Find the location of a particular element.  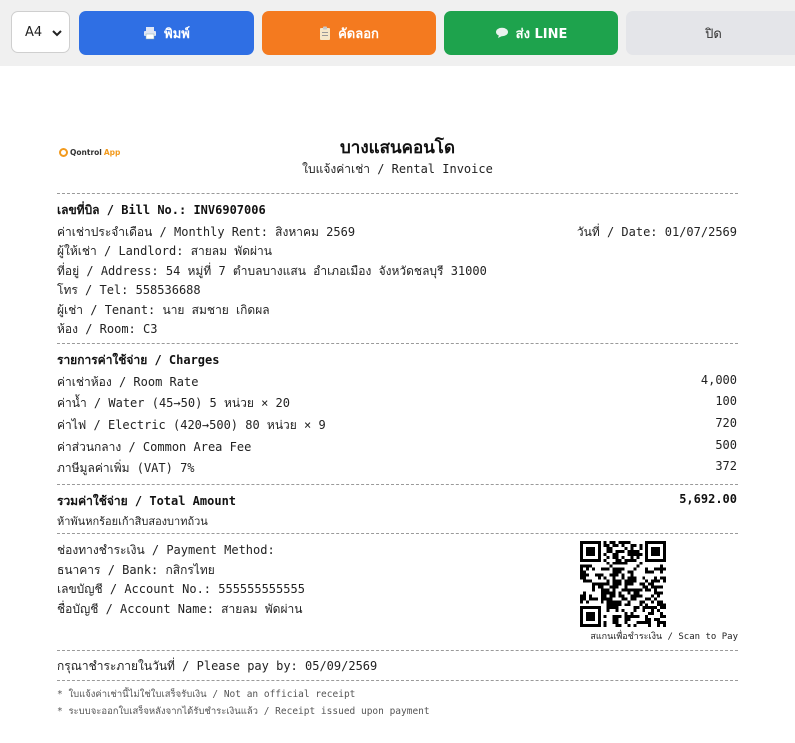

account-name: ชื่อบัญชี / Account Name: สายลม พัดผ่าน is located at coordinates (180, 609).